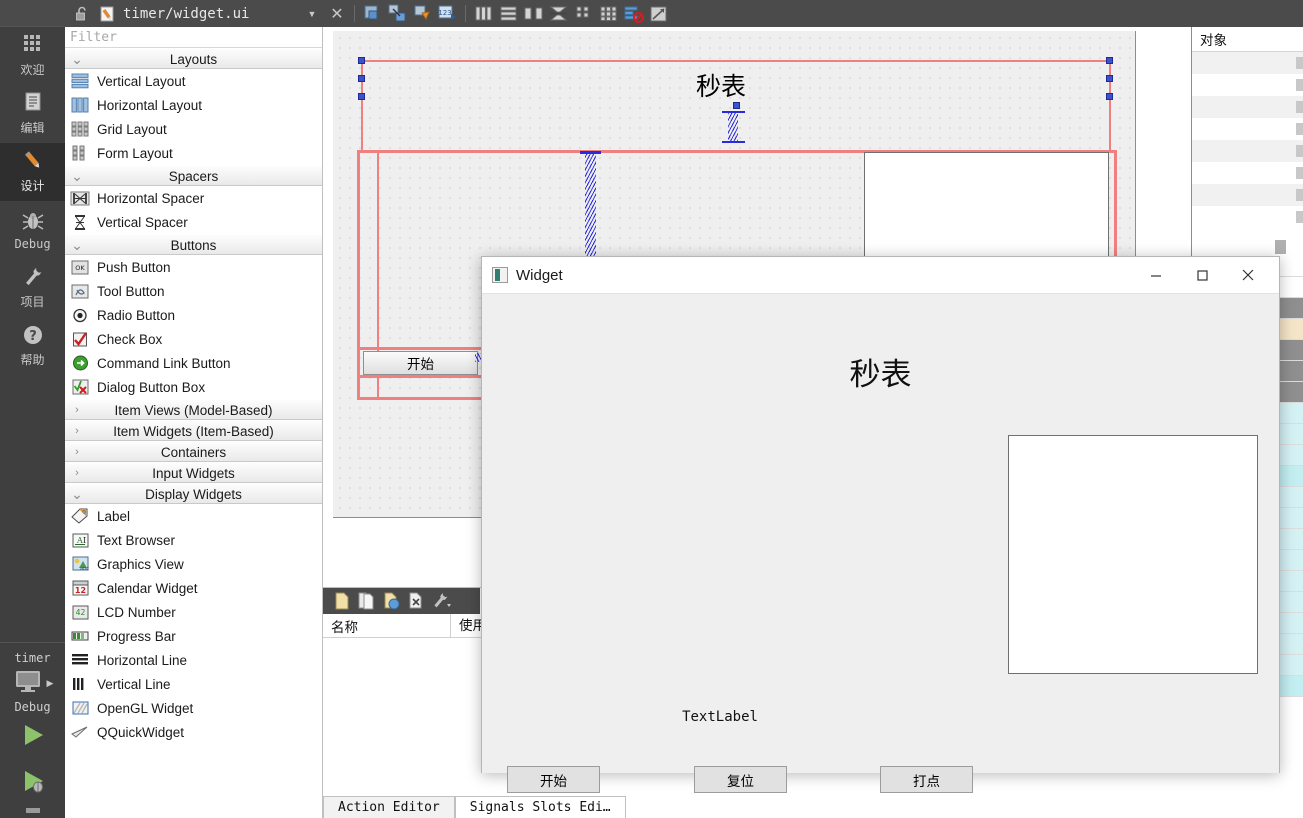 This screenshot has height=818, width=1303. I want to click on palette-category-buttons: ⌄ Buttons, so click(193, 244).